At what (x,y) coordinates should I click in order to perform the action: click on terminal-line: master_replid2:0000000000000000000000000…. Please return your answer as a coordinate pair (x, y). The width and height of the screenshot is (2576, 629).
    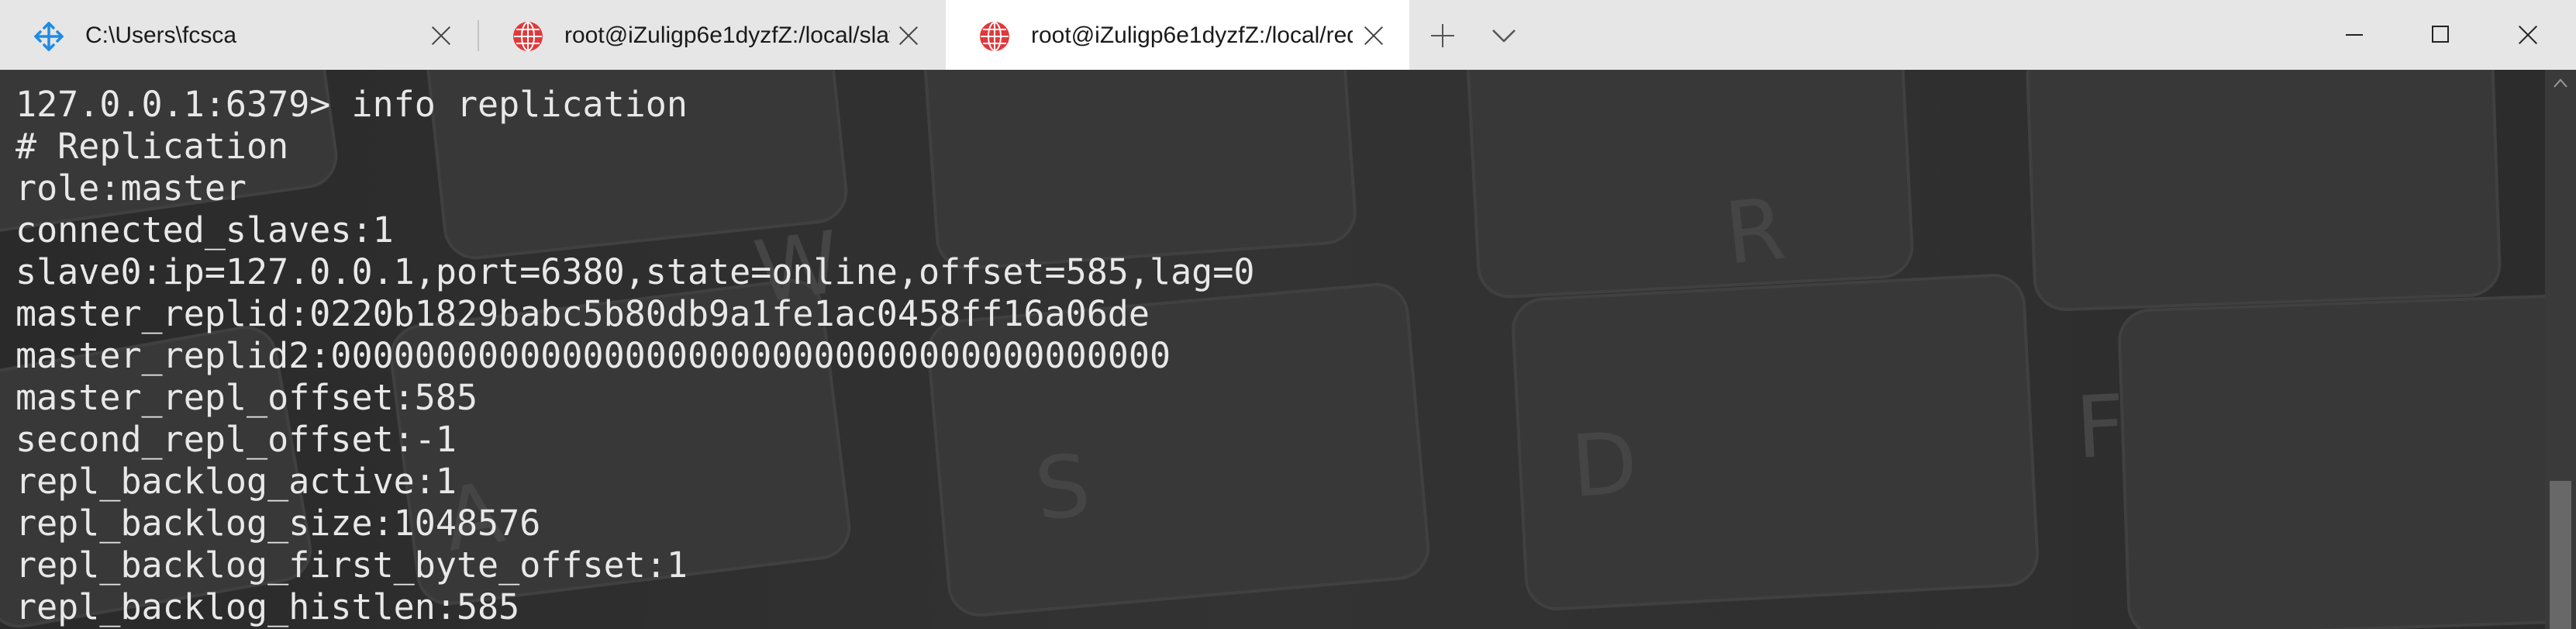
    Looking at the image, I should click on (593, 355).